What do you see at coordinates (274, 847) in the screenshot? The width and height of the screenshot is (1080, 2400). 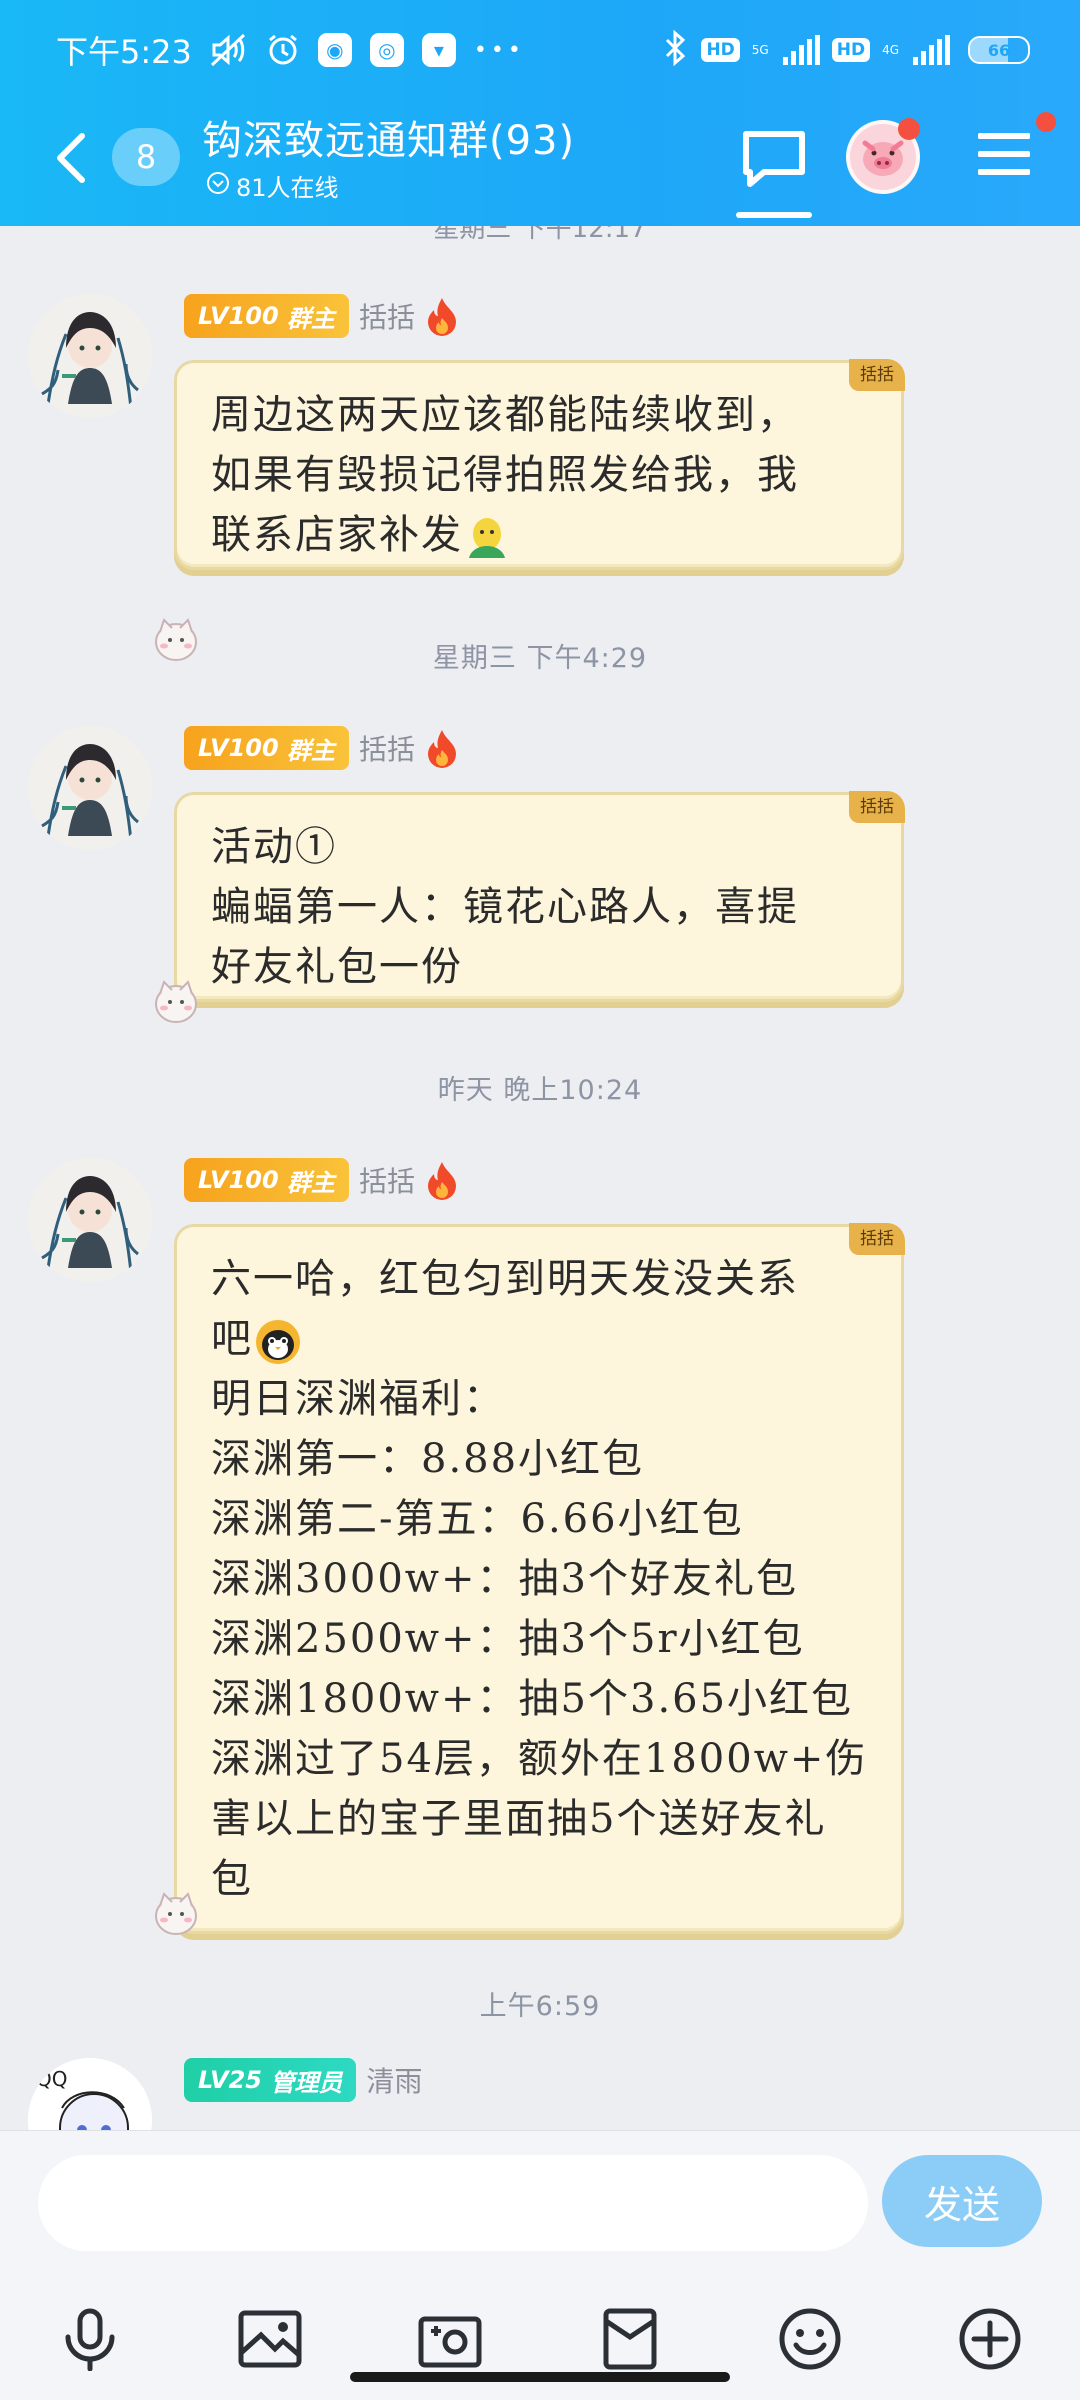 I see `message-line: 活动①` at bounding box center [274, 847].